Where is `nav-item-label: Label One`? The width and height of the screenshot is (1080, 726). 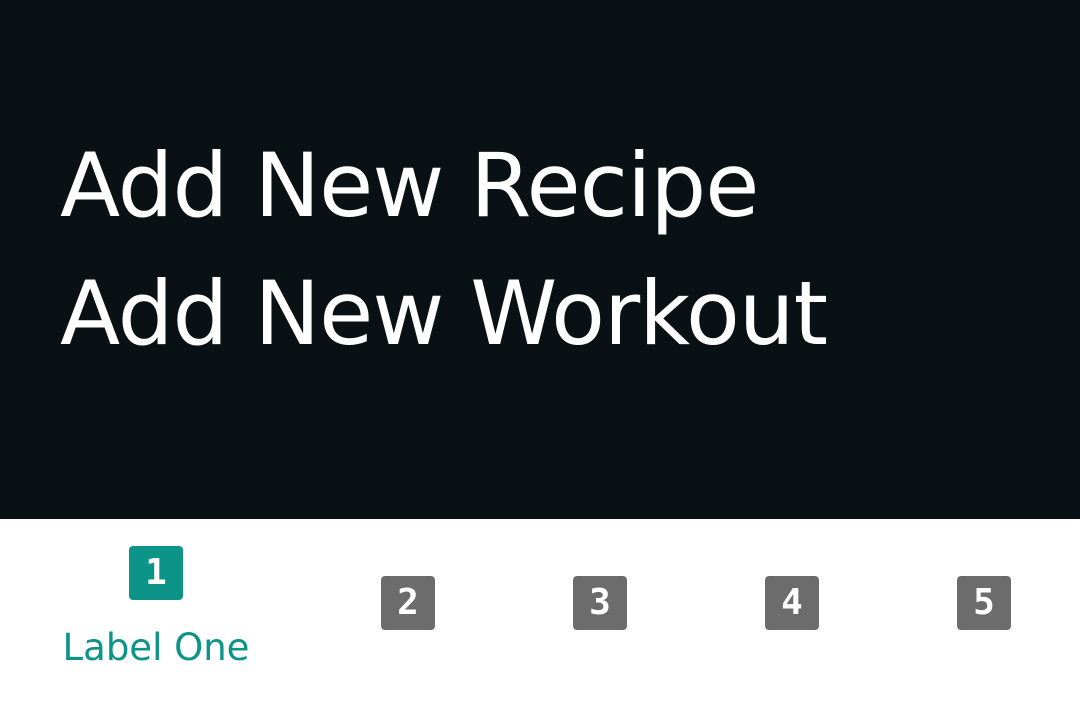 nav-item-label: Label One is located at coordinates (156, 647).